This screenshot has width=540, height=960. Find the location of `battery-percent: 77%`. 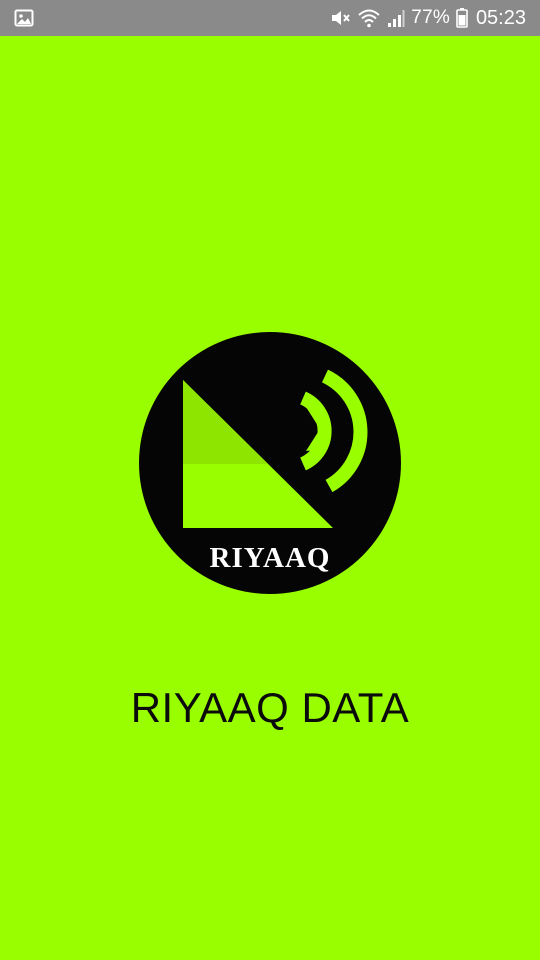

battery-percent: 77% is located at coordinates (430, 17).